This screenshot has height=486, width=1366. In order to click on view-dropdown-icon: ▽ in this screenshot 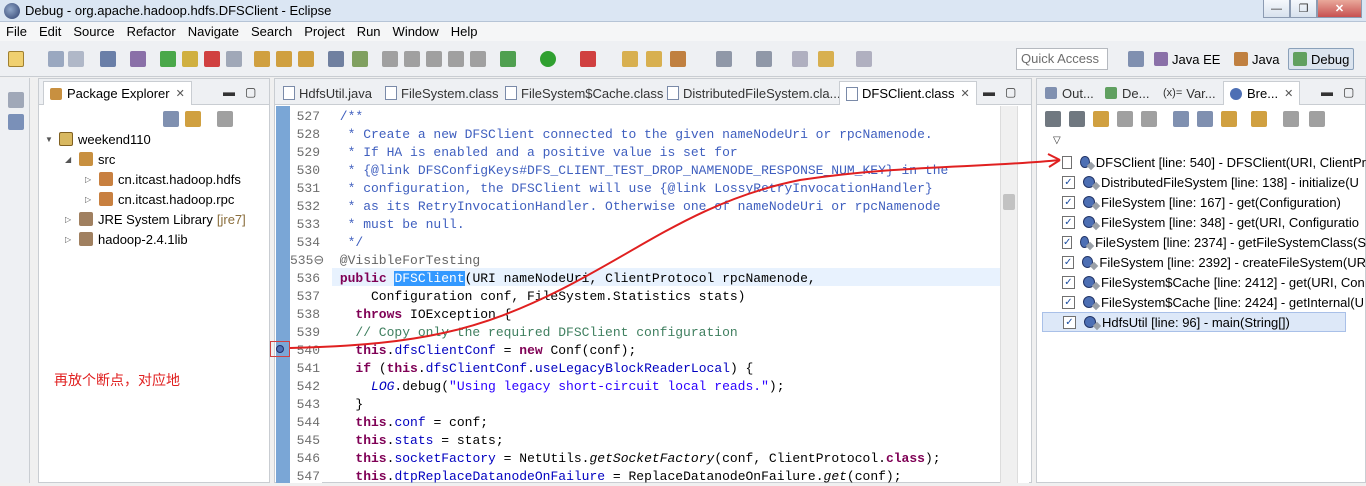, I will do `click(1057, 140)`.